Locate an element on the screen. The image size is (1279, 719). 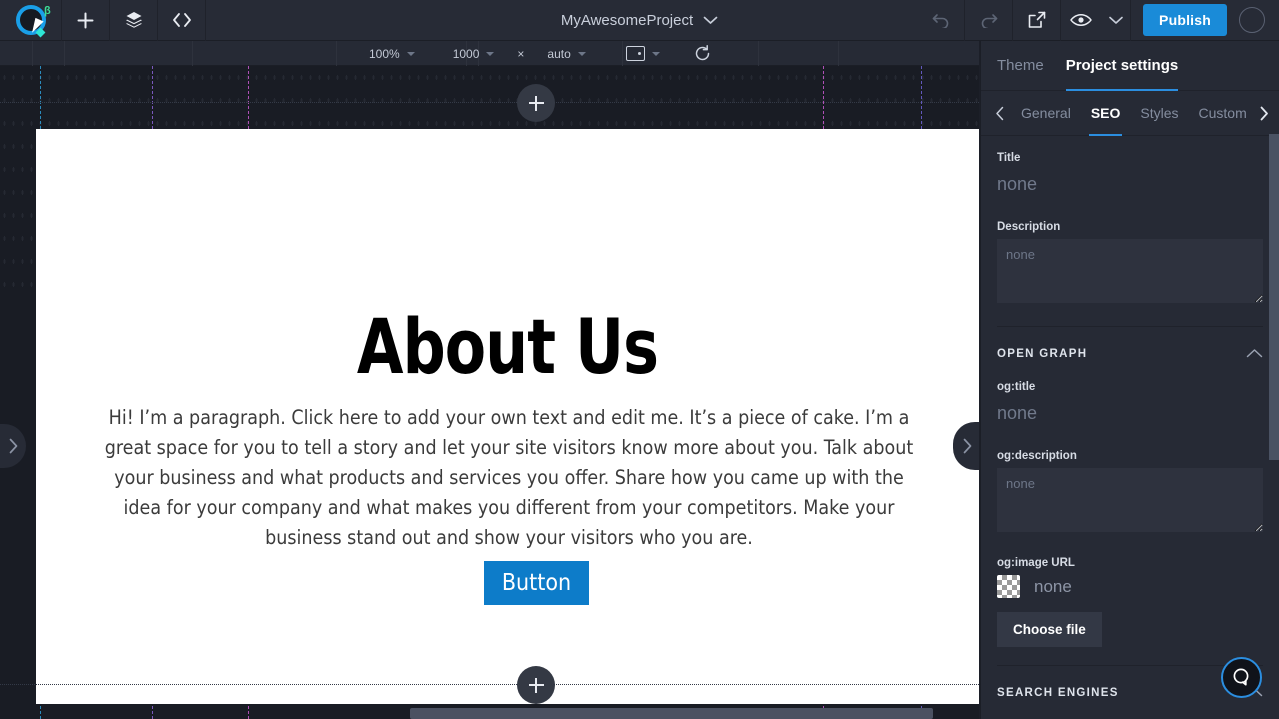
subtab-general: General is located at coordinates (1046, 113).